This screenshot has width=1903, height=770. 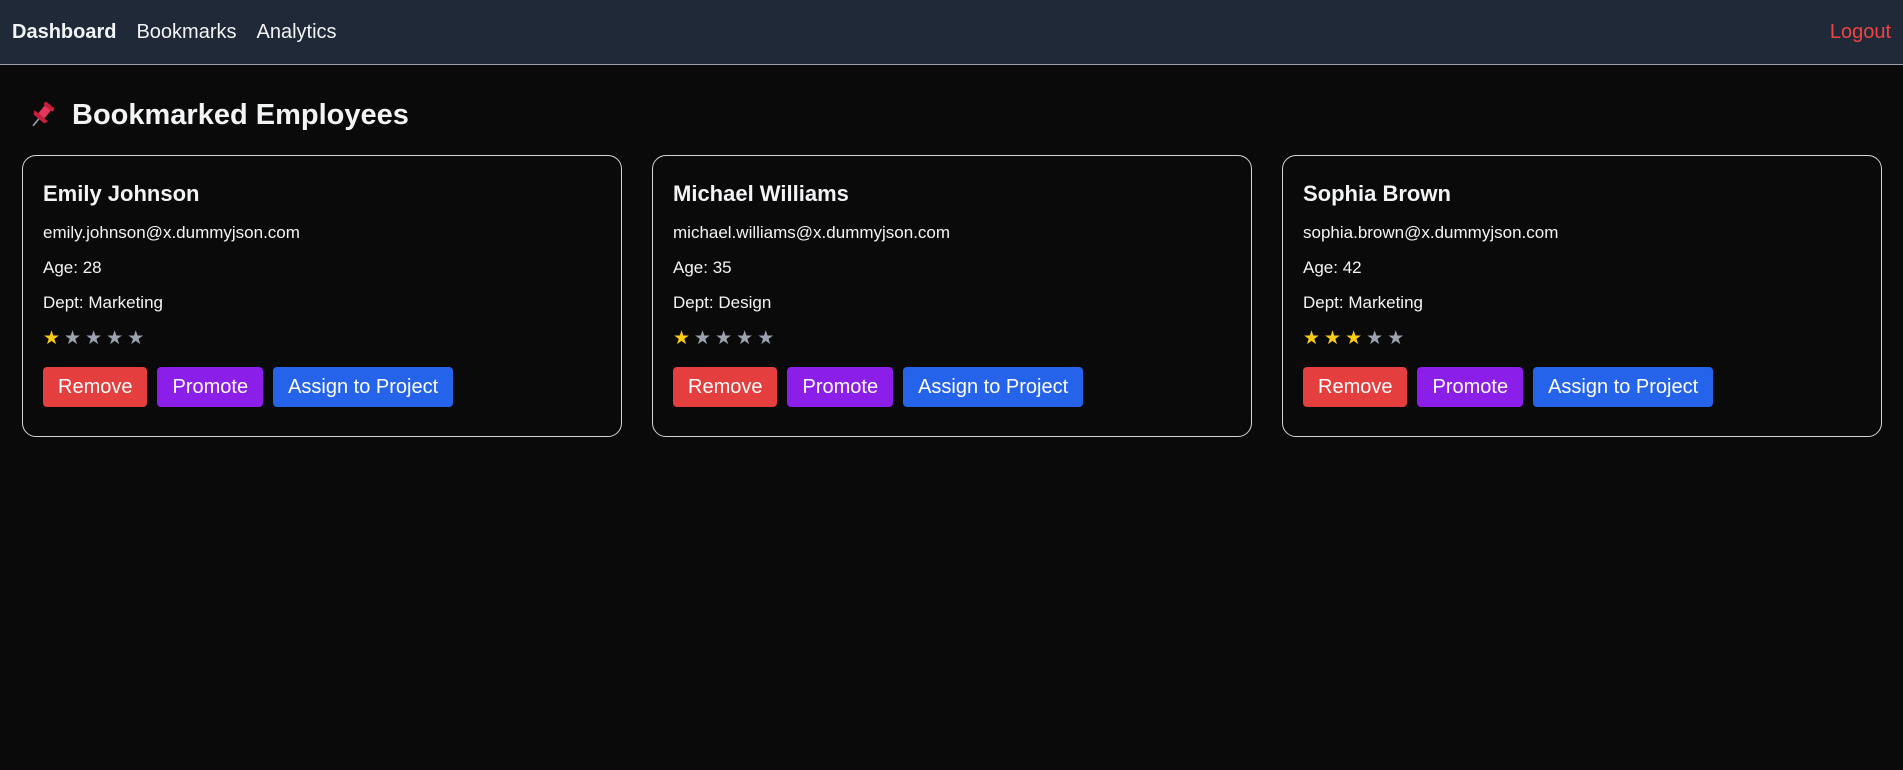 I want to click on page-title: Bookmarked Employees, so click(x=953, y=115).